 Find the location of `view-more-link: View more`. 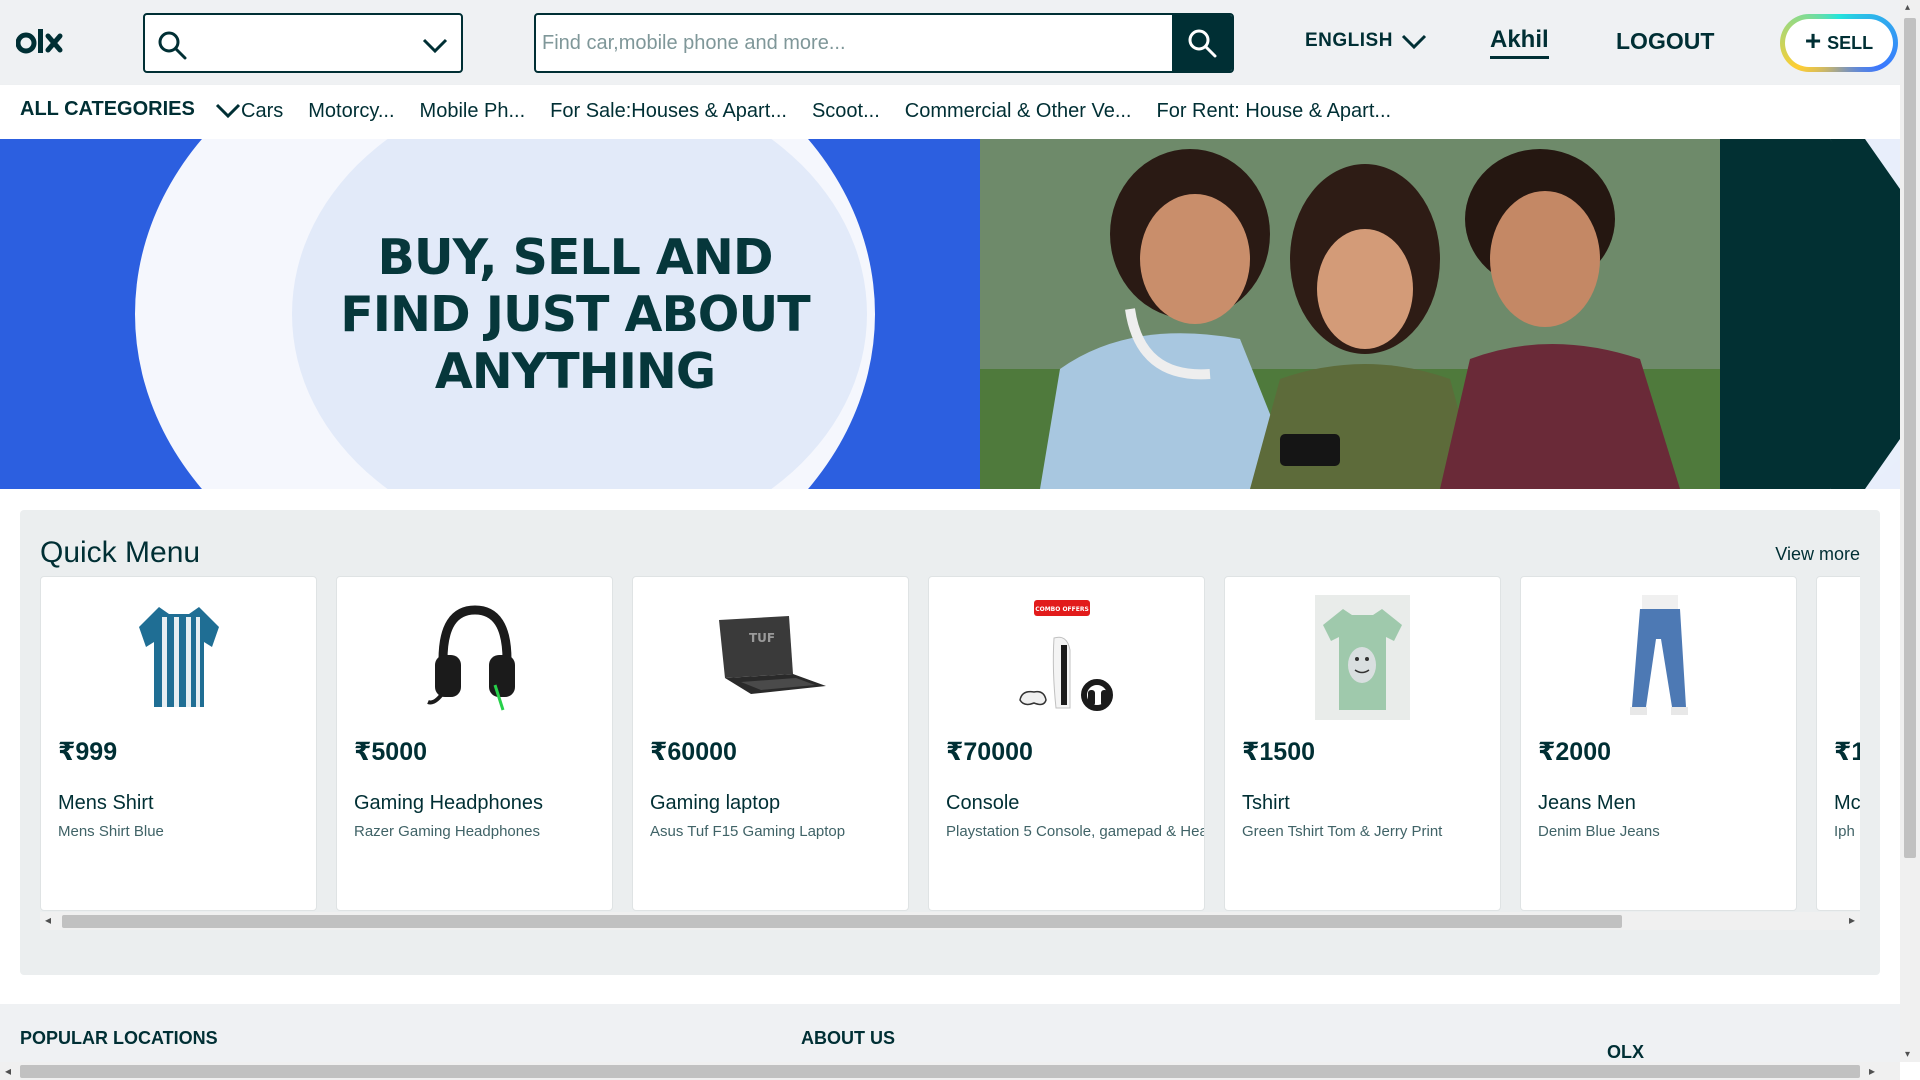

view-more-link: View more is located at coordinates (1817, 554).